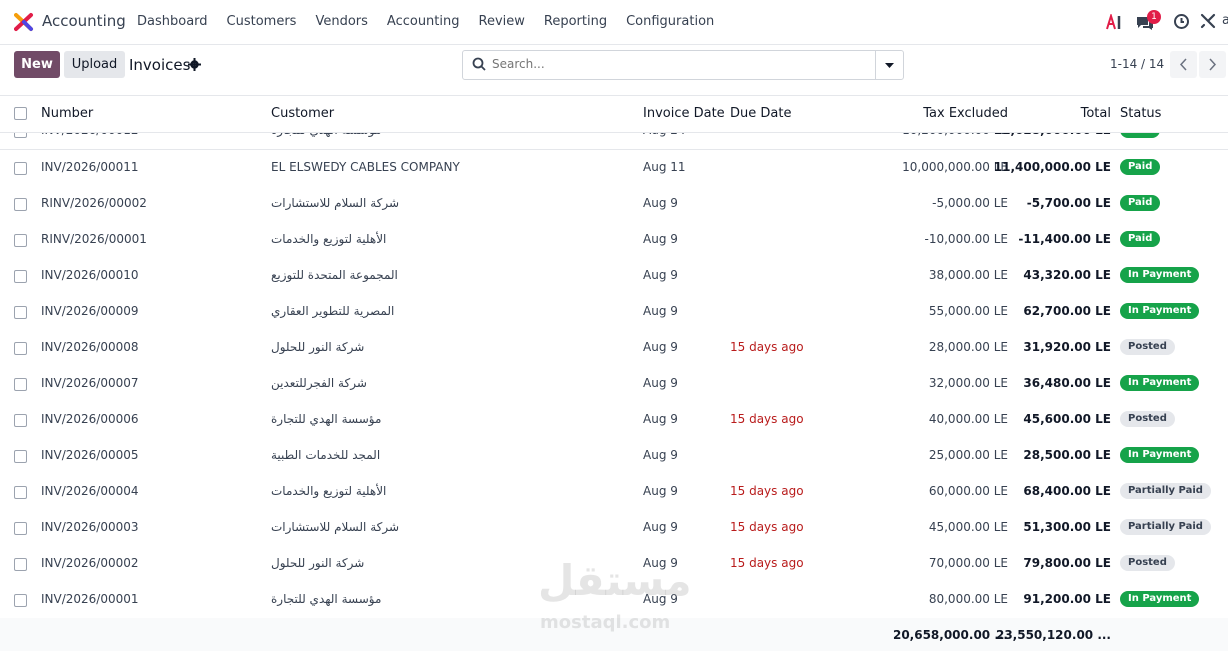  I want to click on customer-name: الأهلية لتوزيع والخدمات, so click(329, 239).